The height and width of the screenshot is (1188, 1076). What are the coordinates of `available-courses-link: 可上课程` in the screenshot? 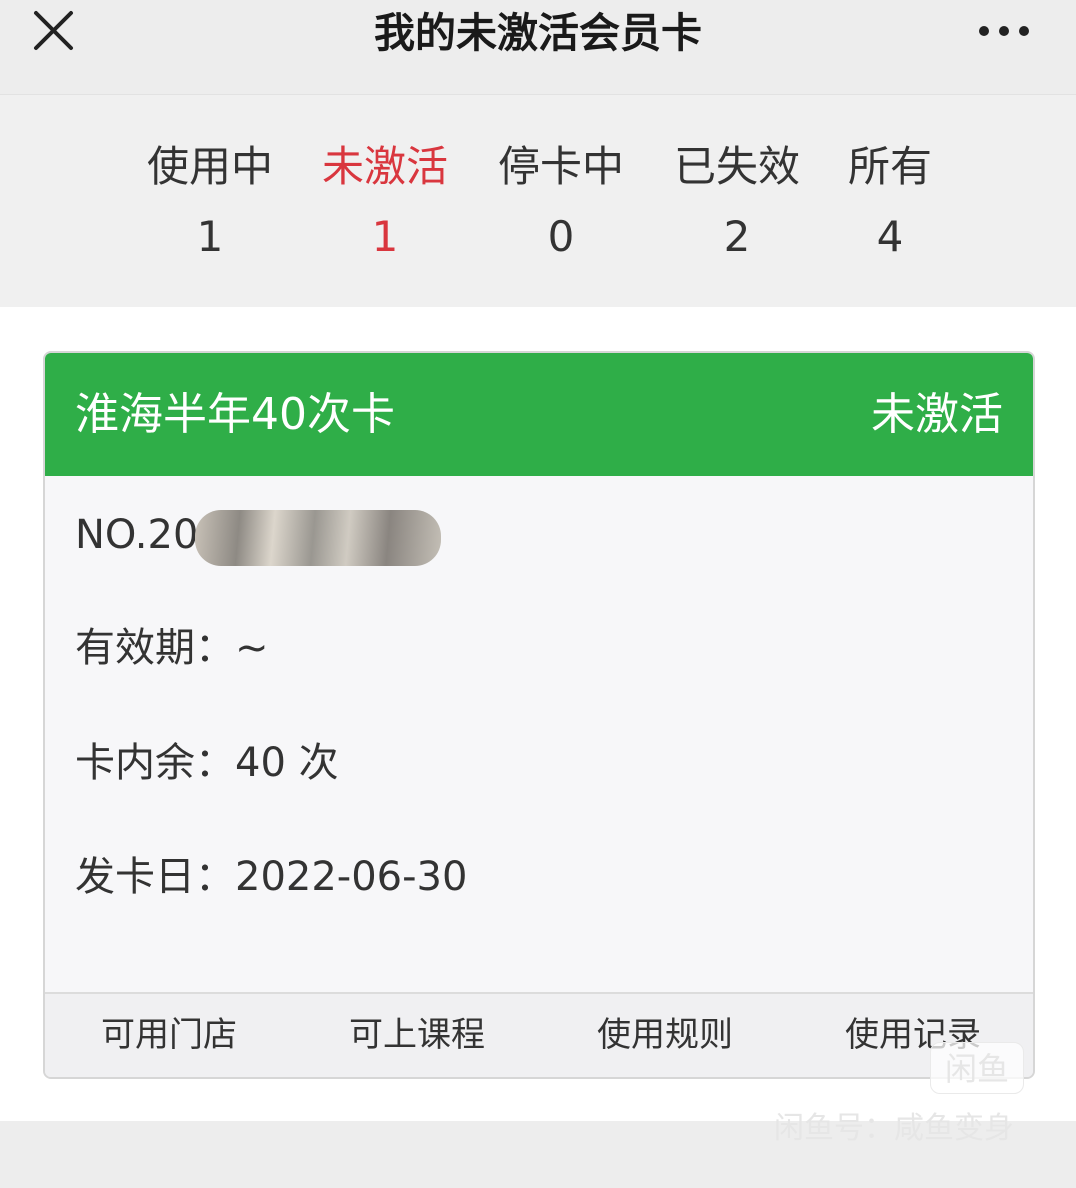 It's located at (417, 1035).